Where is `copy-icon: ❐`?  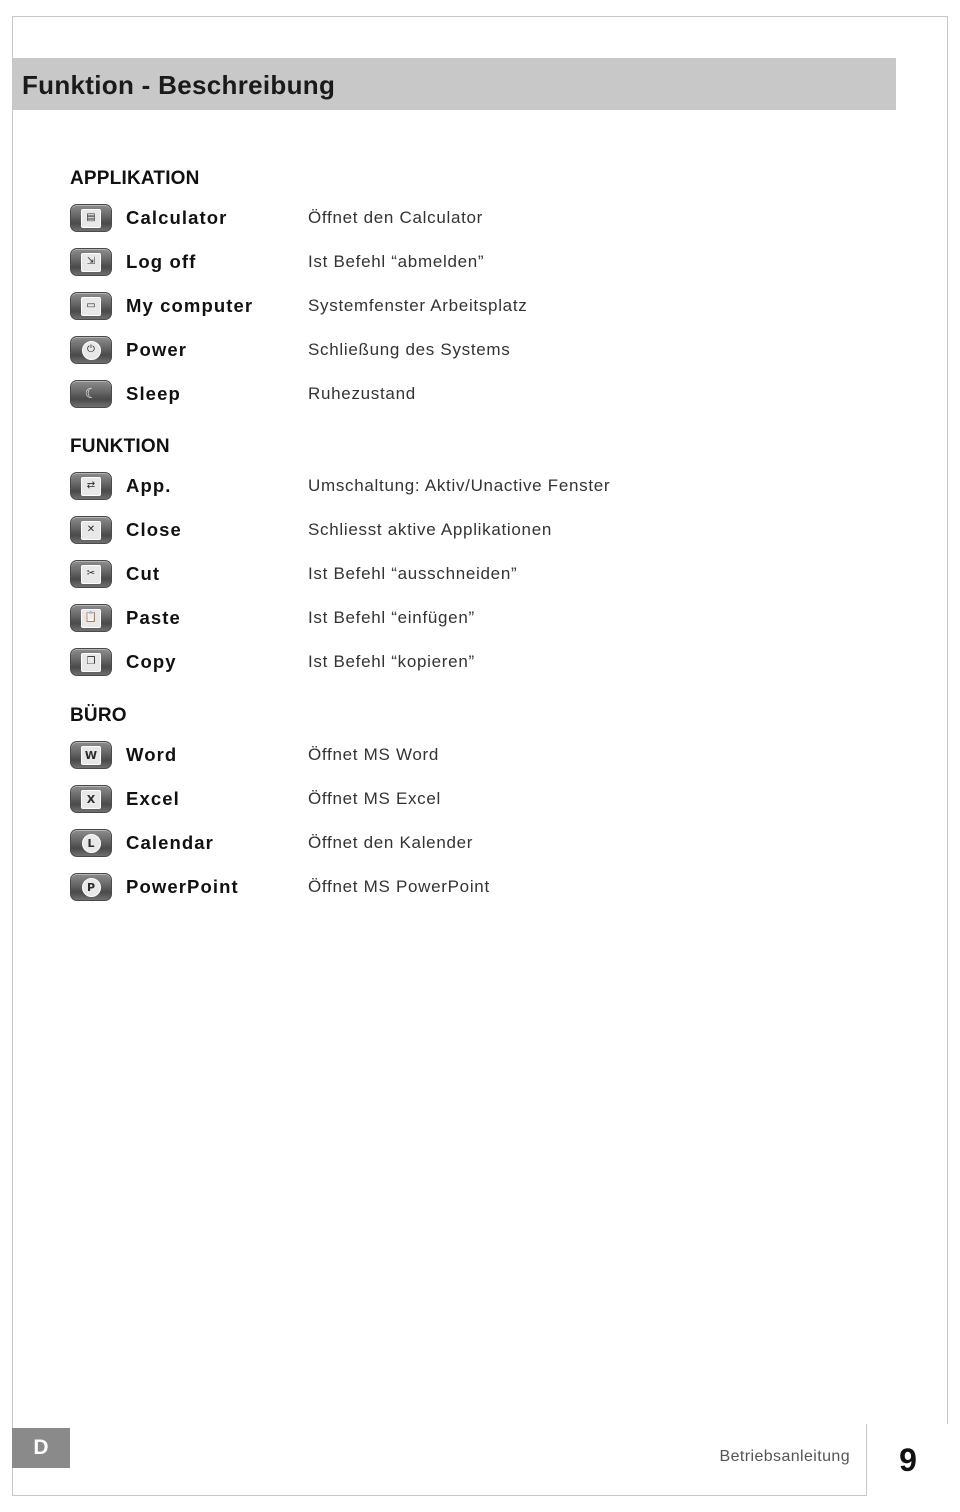
copy-icon: ❐ is located at coordinates (91, 662).